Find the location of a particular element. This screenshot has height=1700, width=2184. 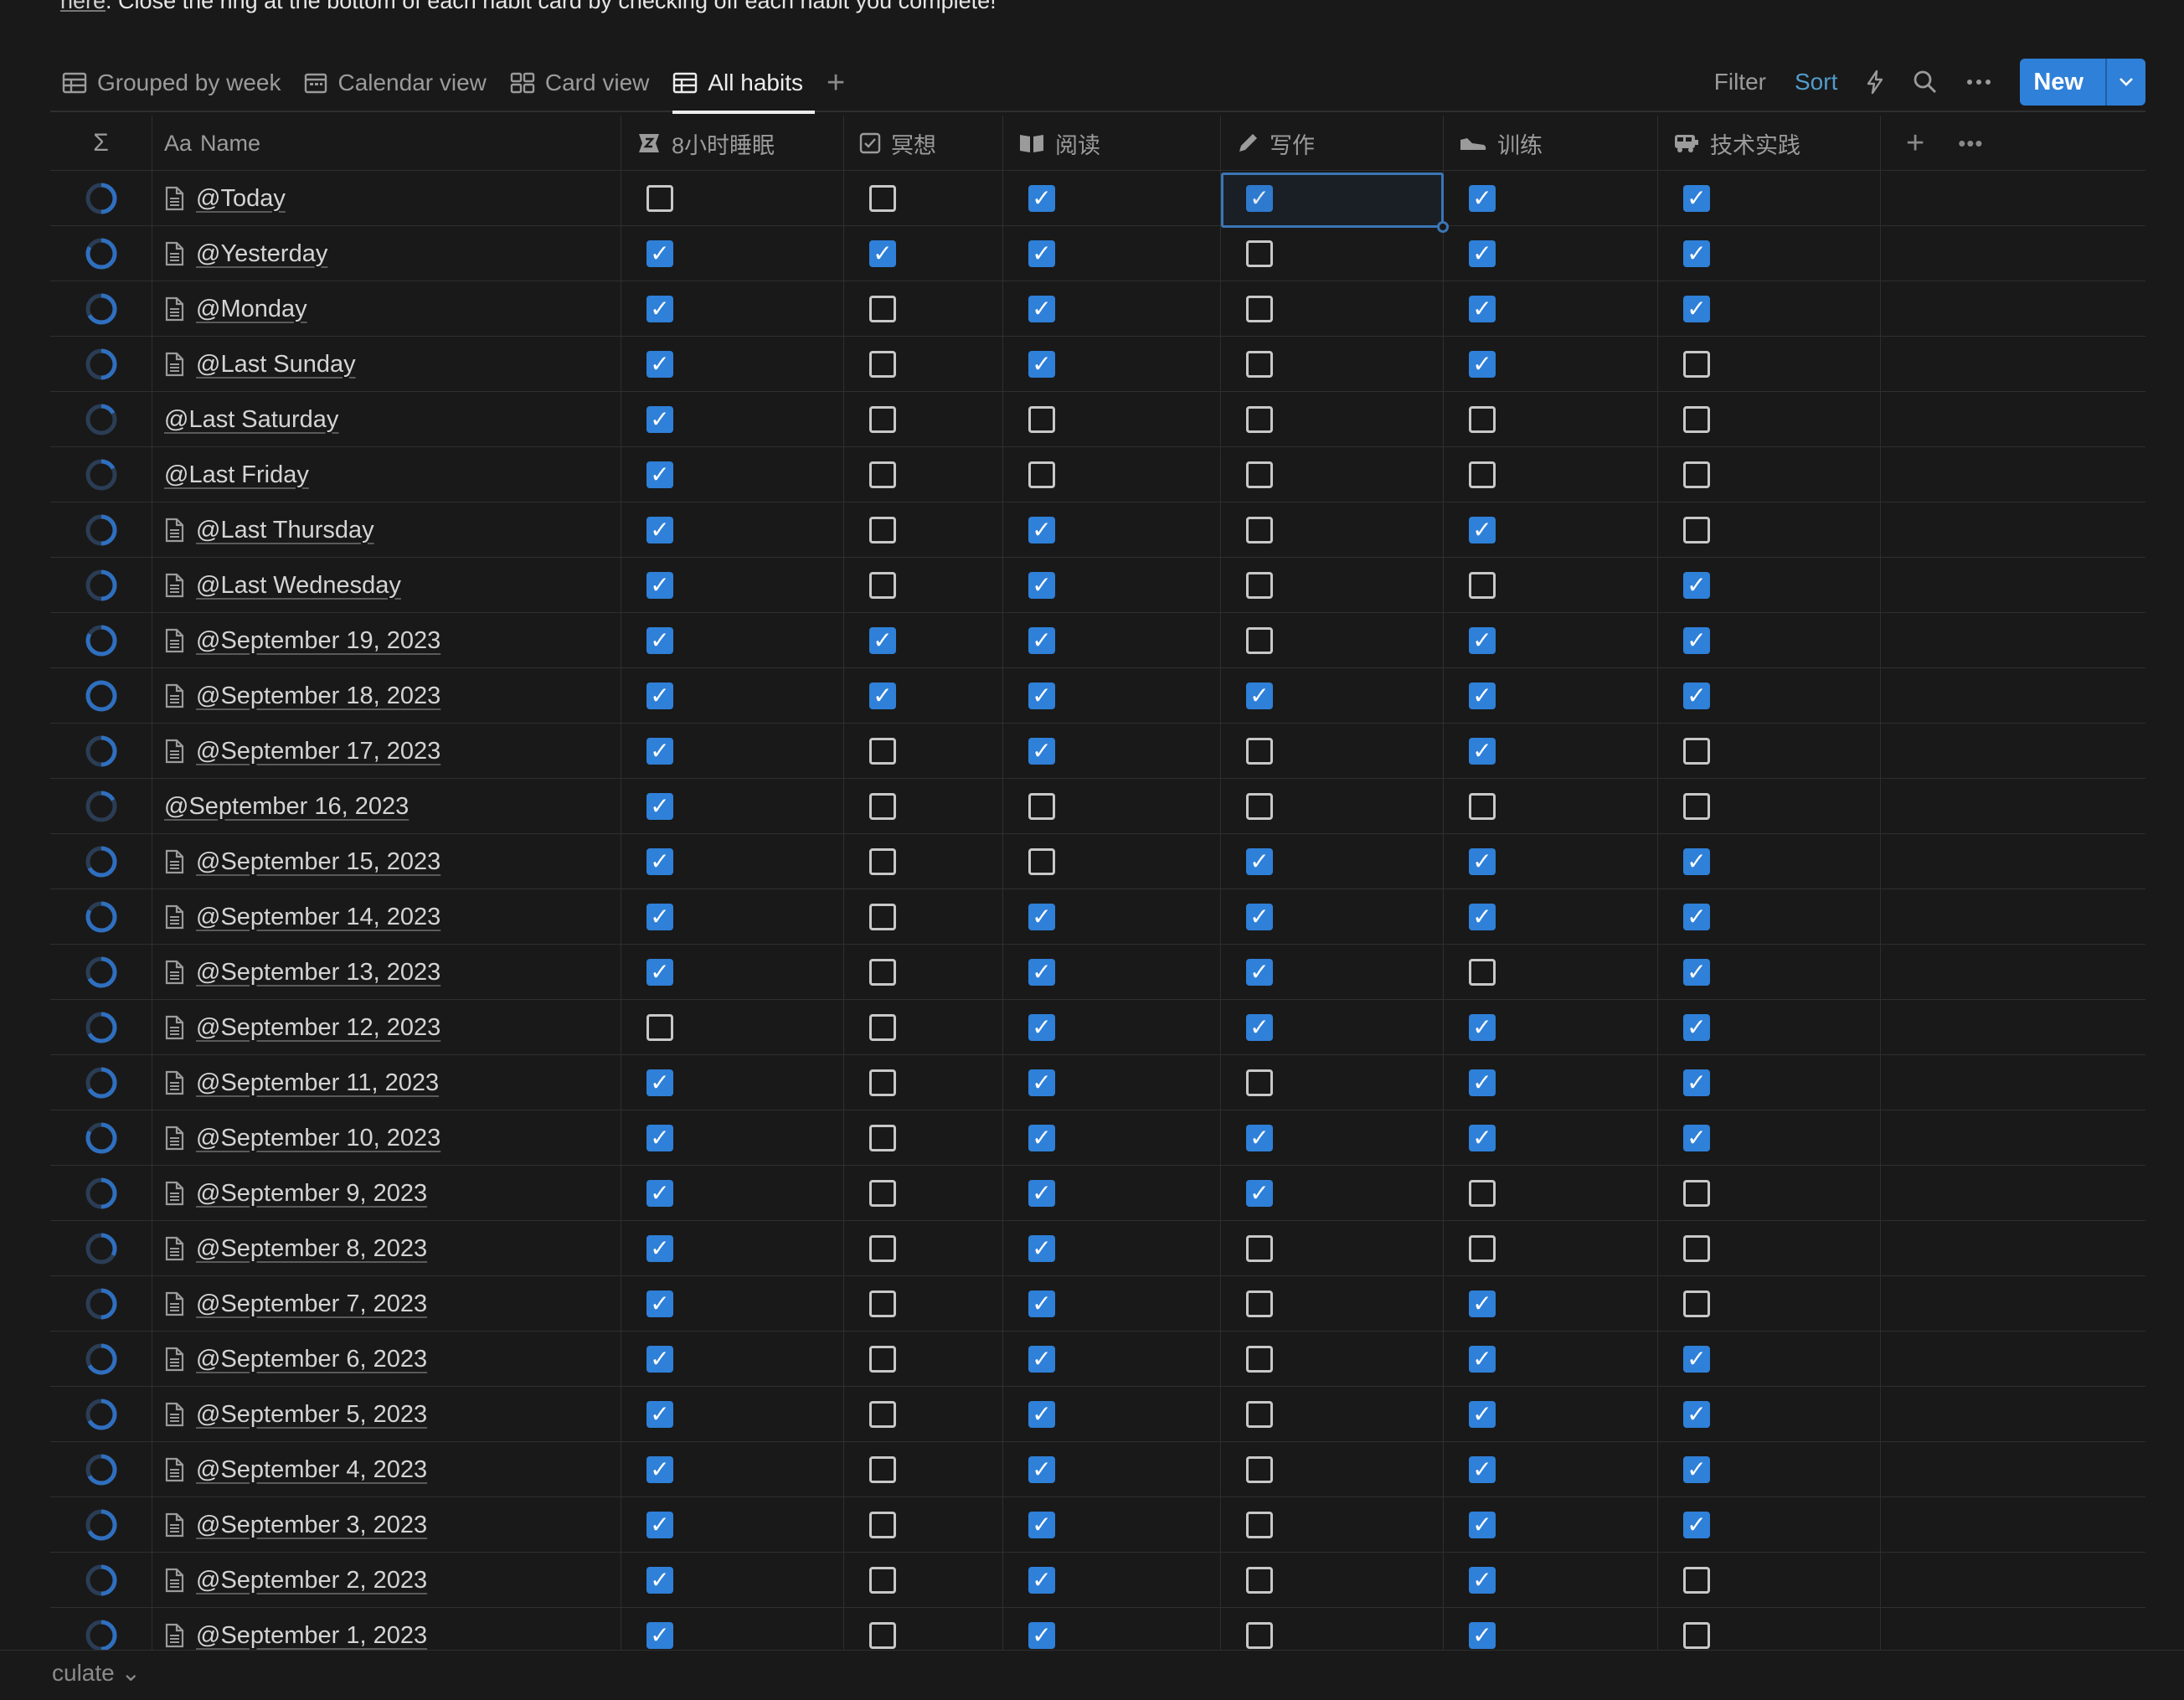

table-row: @September 6, 2023 is located at coordinates (1097, 1359).